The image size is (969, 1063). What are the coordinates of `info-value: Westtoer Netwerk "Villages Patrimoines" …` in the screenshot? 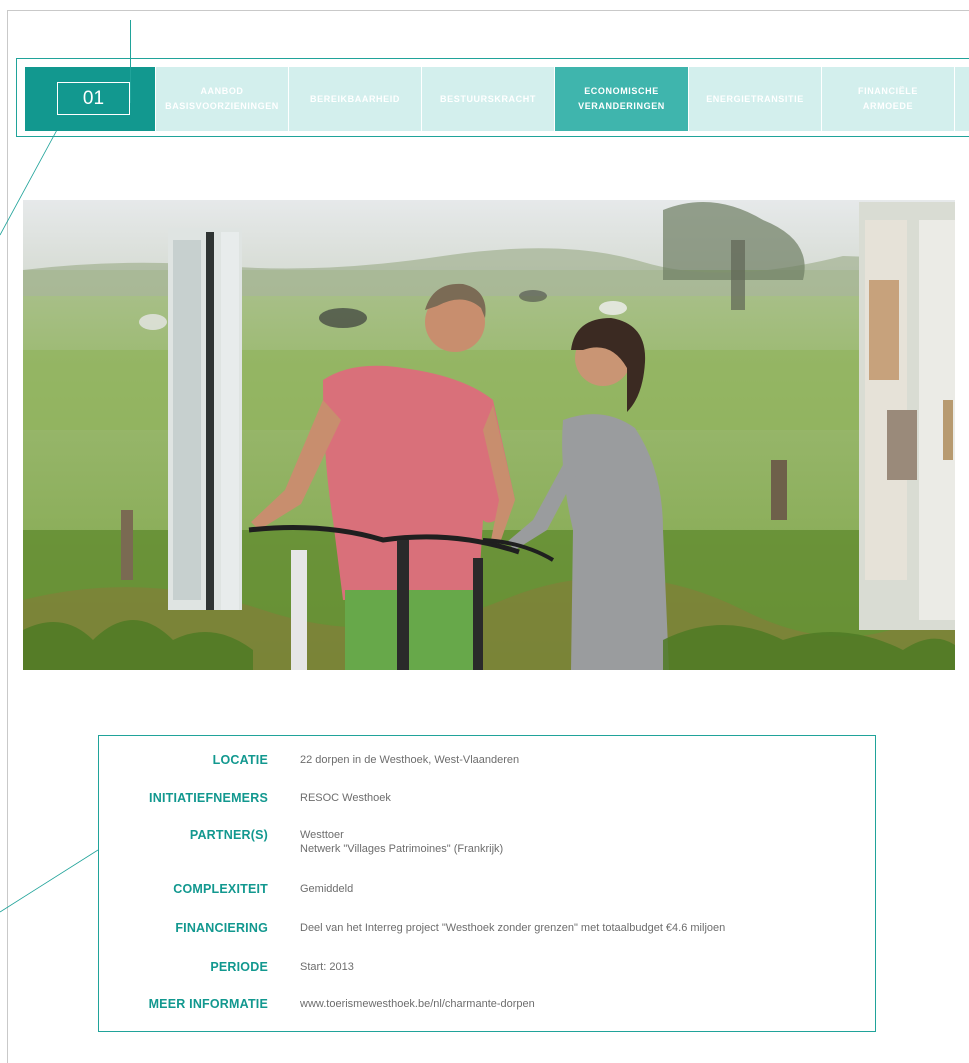 It's located at (401, 842).